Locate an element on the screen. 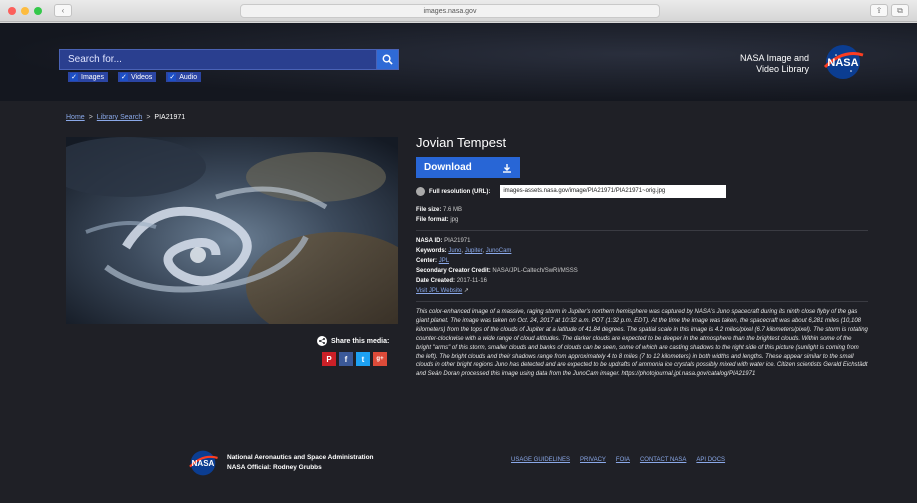  search-button is located at coordinates (387, 59).